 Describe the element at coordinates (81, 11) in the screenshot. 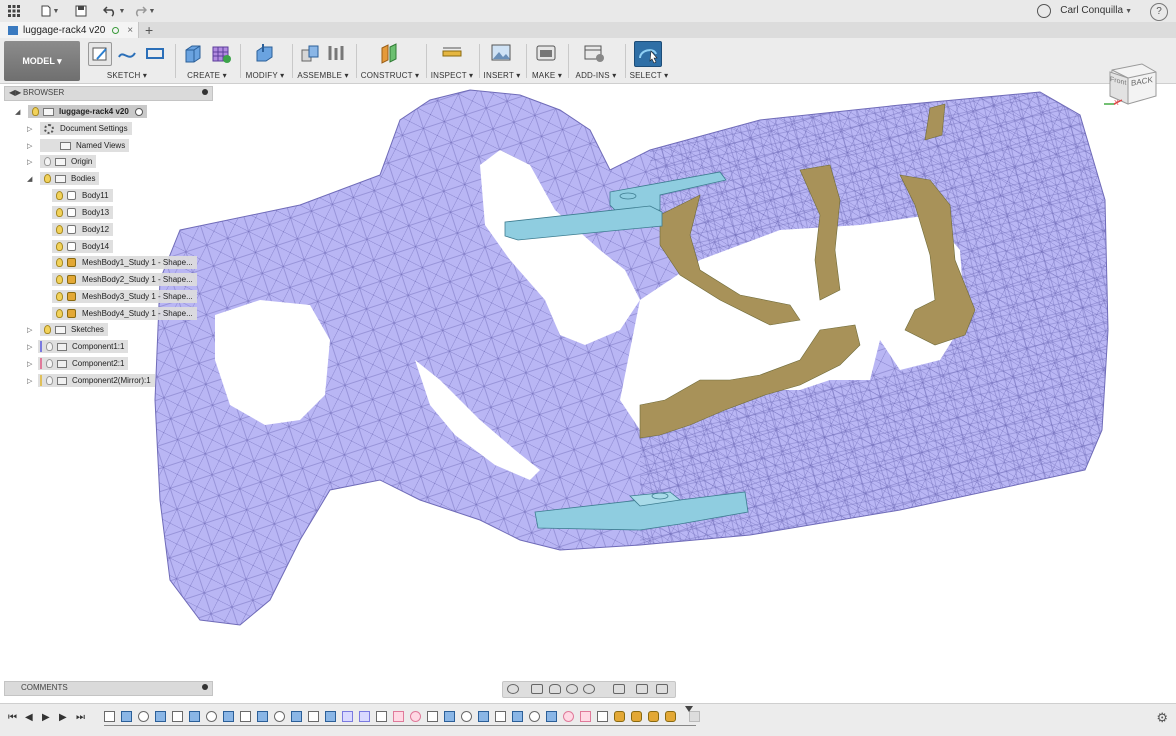

I see `save-button` at that location.